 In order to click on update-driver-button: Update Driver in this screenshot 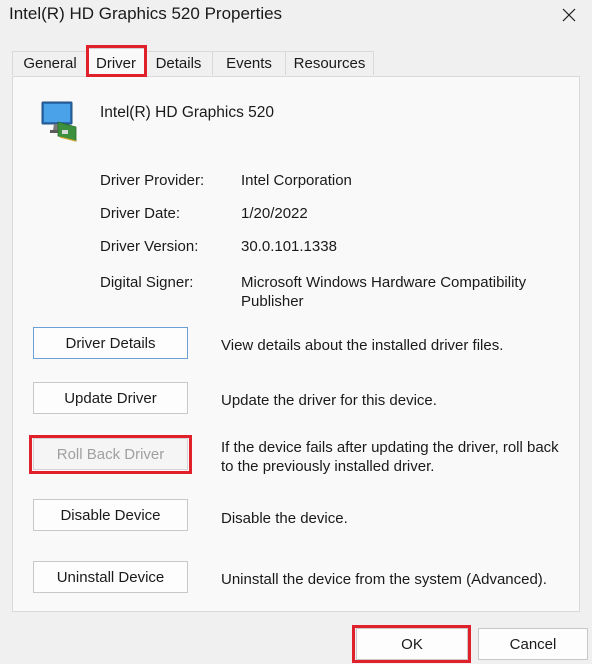, I will do `click(110, 398)`.